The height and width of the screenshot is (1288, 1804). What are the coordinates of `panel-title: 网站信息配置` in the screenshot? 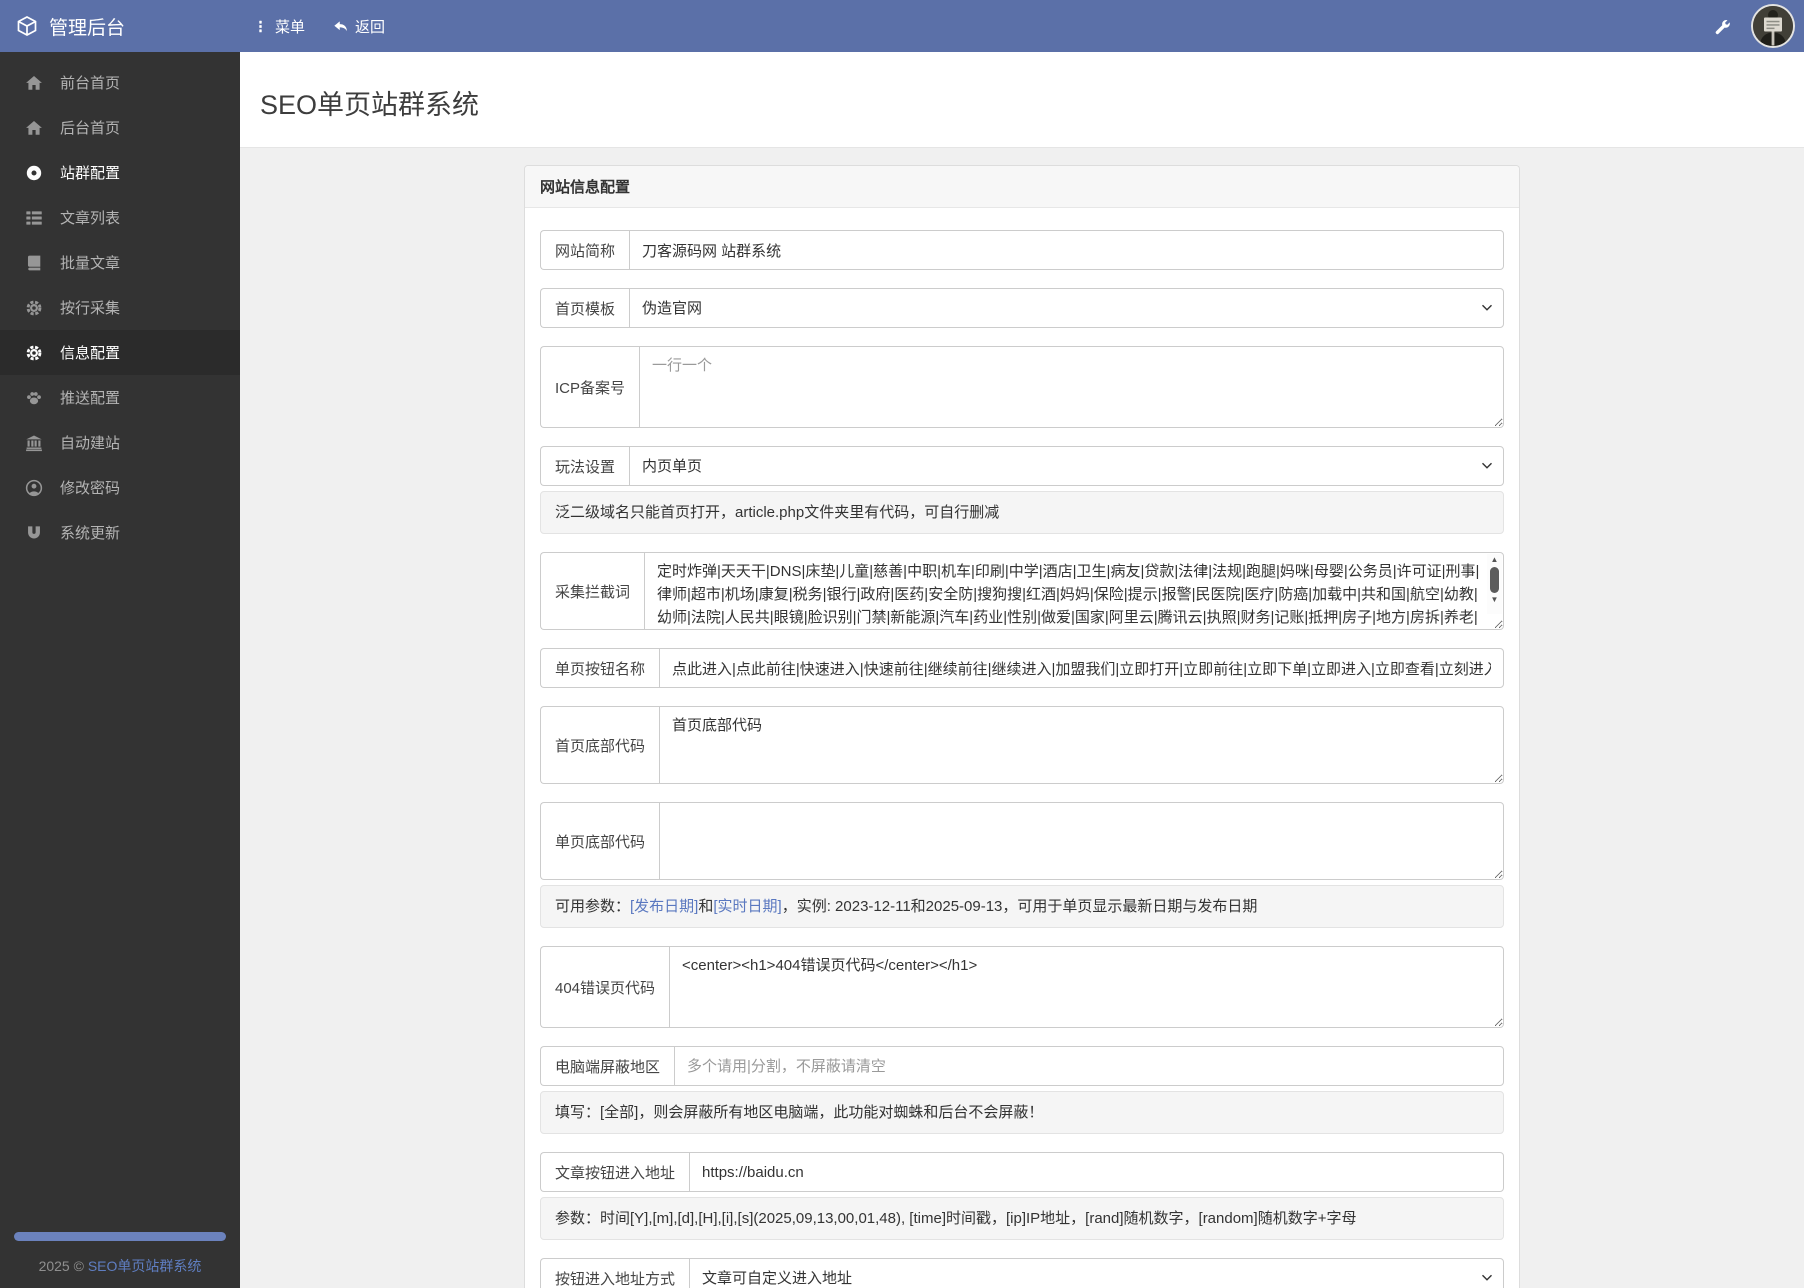 It's located at (1022, 187).